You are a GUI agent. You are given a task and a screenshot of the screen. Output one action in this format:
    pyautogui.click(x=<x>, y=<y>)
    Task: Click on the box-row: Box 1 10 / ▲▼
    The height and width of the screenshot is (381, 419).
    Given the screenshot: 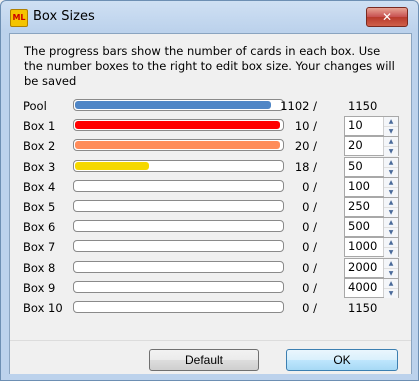 What is the action you would take?
    pyautogui.click(x=210, y=126)
    